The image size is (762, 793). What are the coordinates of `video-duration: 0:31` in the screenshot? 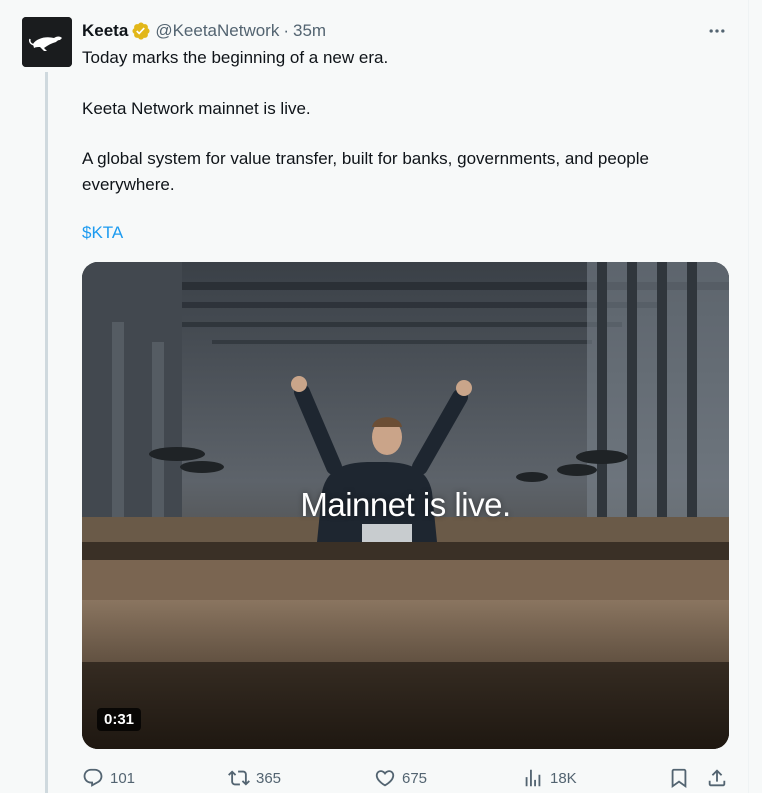 It's located at (119, 719).